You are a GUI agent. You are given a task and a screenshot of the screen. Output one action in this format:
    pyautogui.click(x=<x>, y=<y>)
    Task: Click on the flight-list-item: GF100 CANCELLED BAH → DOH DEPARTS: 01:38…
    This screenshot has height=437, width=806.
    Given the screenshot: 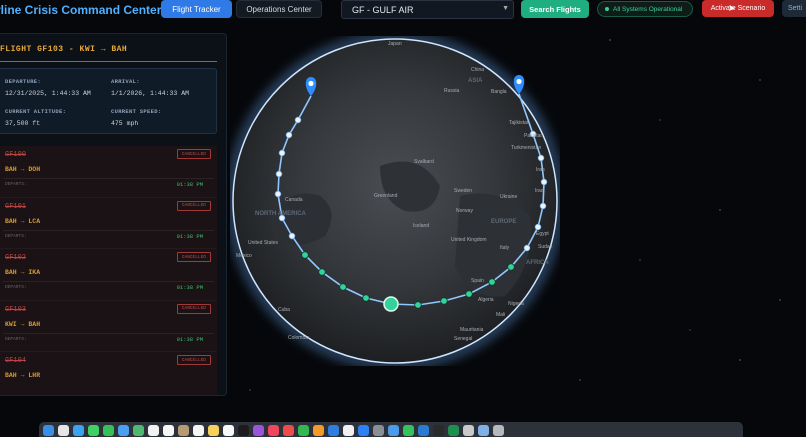 What is the action you would take?
    pyautogui.click(x=108, y=172)
    